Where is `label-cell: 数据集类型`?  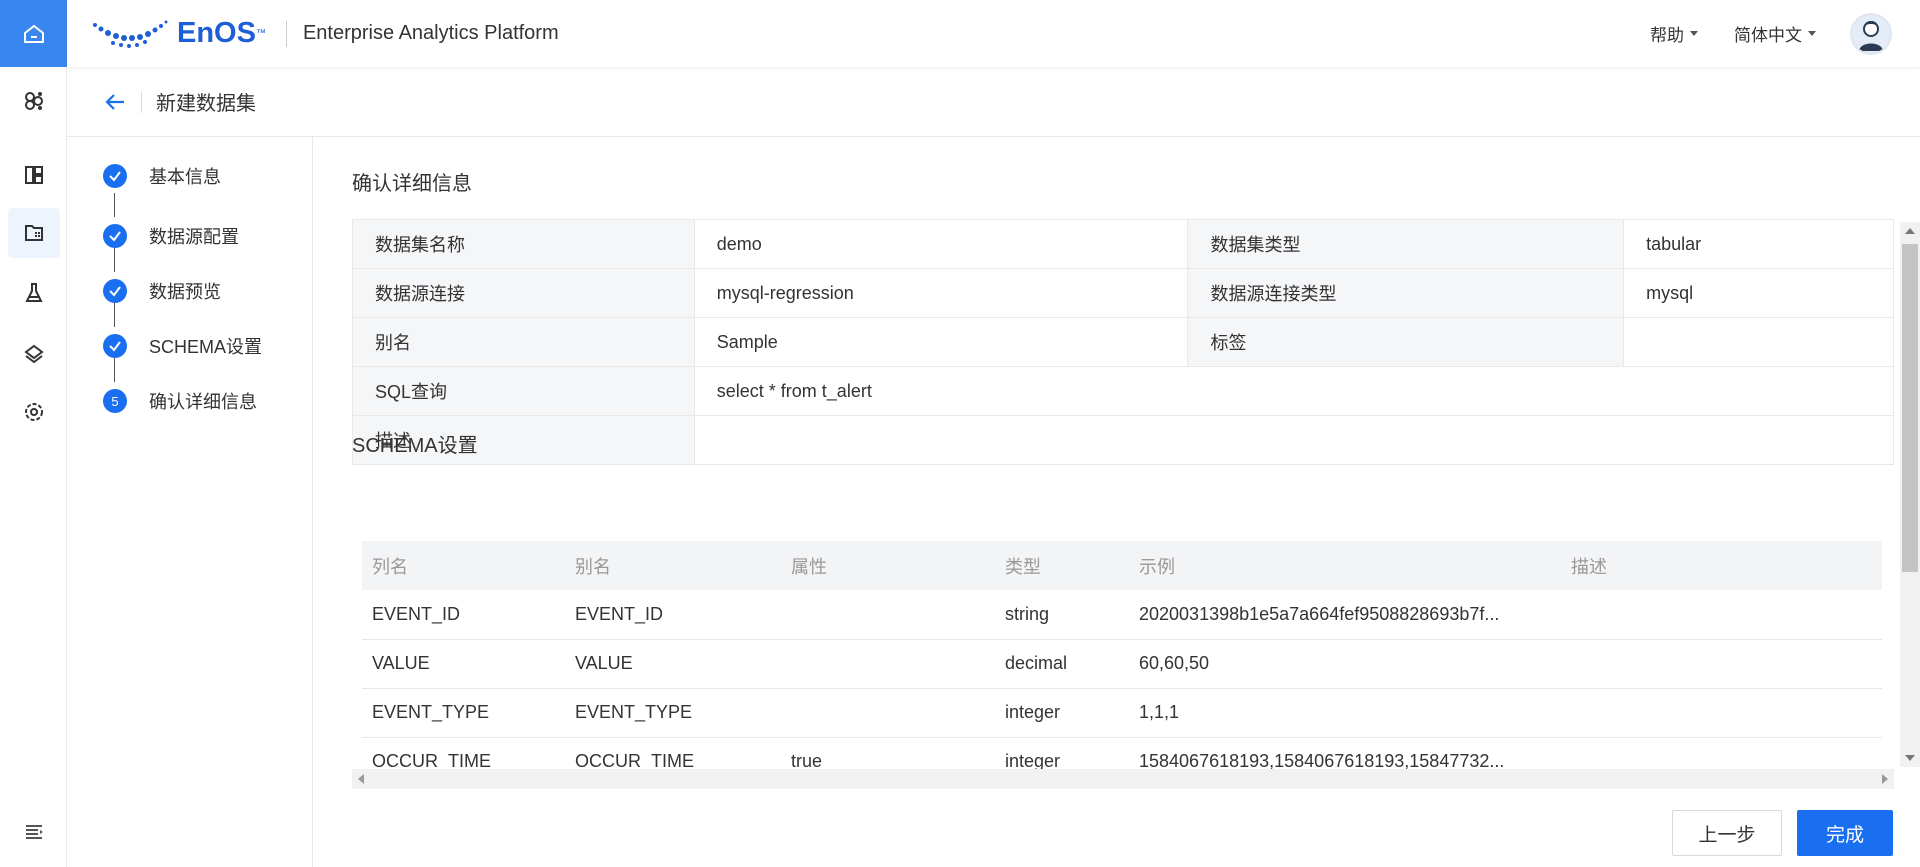 label-cell: 数据集类型 is located at coordinates (1406, 244).